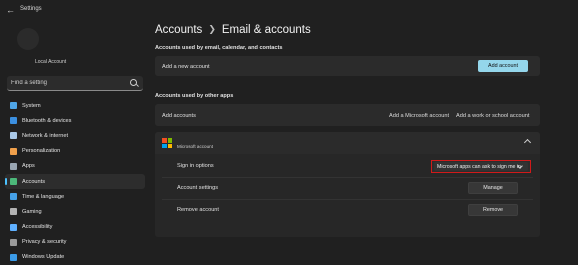  Describe the element at coordinates (13, 136) in the screenshot. I see `wifi-icon` at that location.